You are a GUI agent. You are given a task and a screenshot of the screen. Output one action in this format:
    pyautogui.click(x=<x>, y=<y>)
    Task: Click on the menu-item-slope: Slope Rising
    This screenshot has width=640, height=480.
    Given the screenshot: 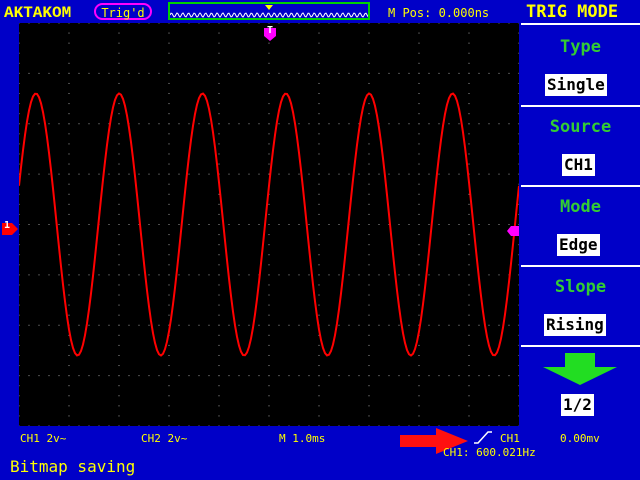 What is the action you would take?
    pyautogui.click(x=580, y=305)
    